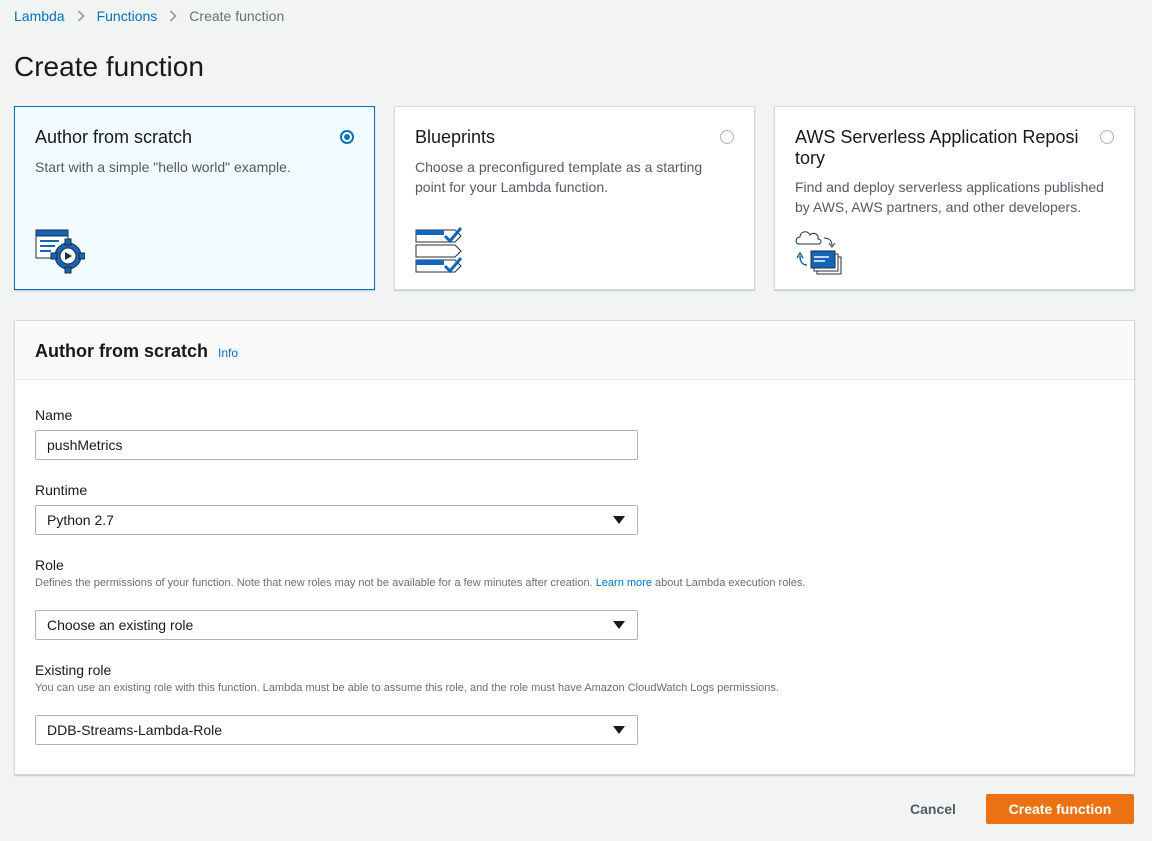  I want to click on learn-more-link: Learn more, so click(624, 583).